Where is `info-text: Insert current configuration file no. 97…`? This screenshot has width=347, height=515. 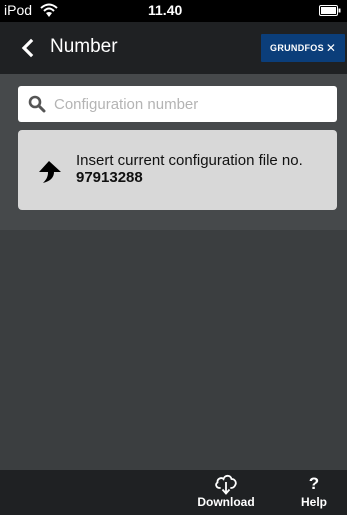
info-text: Insert current configuration file no. 97… is located at coordinates (189, 169).